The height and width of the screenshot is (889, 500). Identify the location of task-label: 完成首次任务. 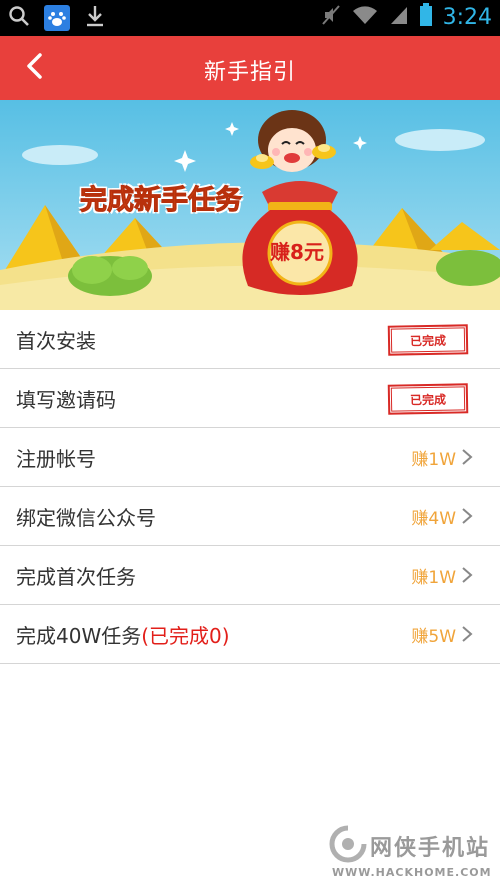
(76, 577).